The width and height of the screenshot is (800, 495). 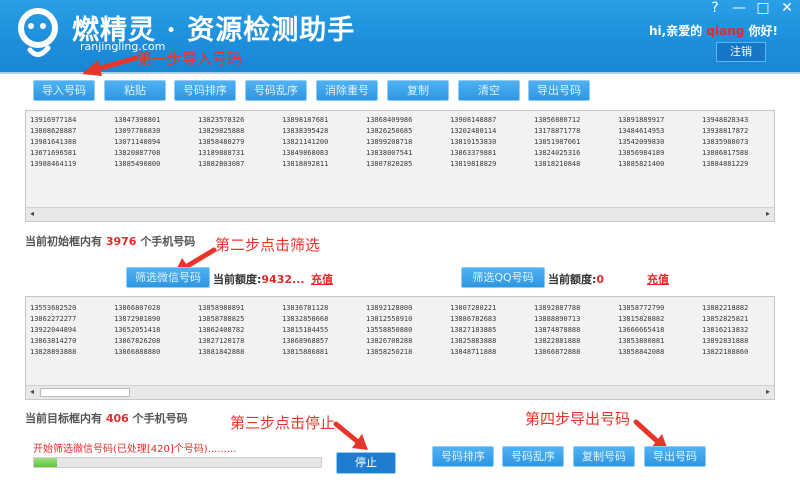 What do you see at coordinates (268, 245) in the screenshot?
I see `annotation-step2: 第二步点击筛选` at bounding box center [268, 245].